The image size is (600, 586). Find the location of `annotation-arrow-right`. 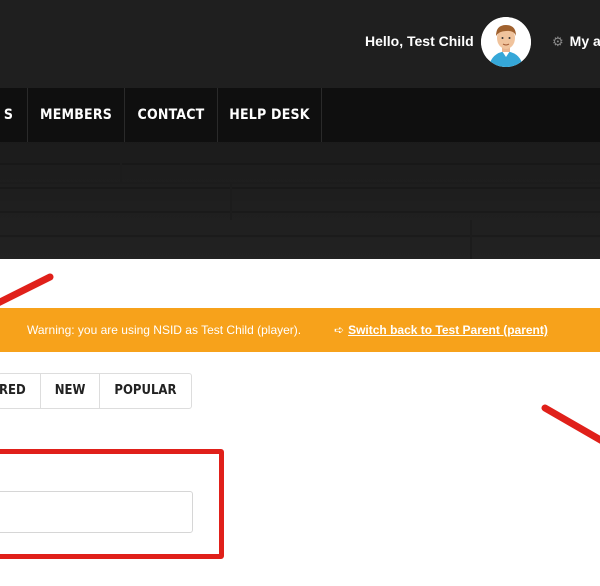

annotation-arrow-right is located at coordinates (570, 424).